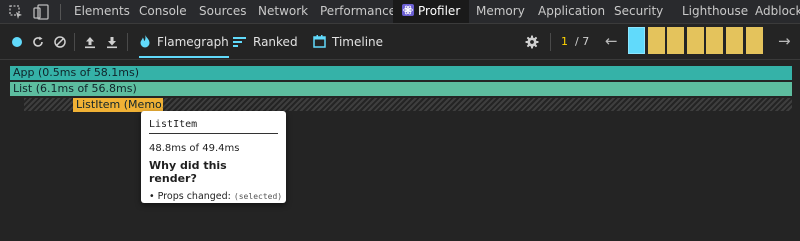 Image resolution: width=800 pixels, height=241 pixels. What do you see at coordinates (145, 41) in the screenshot?
I see `flame-icon` at bounding box center [145, 41].